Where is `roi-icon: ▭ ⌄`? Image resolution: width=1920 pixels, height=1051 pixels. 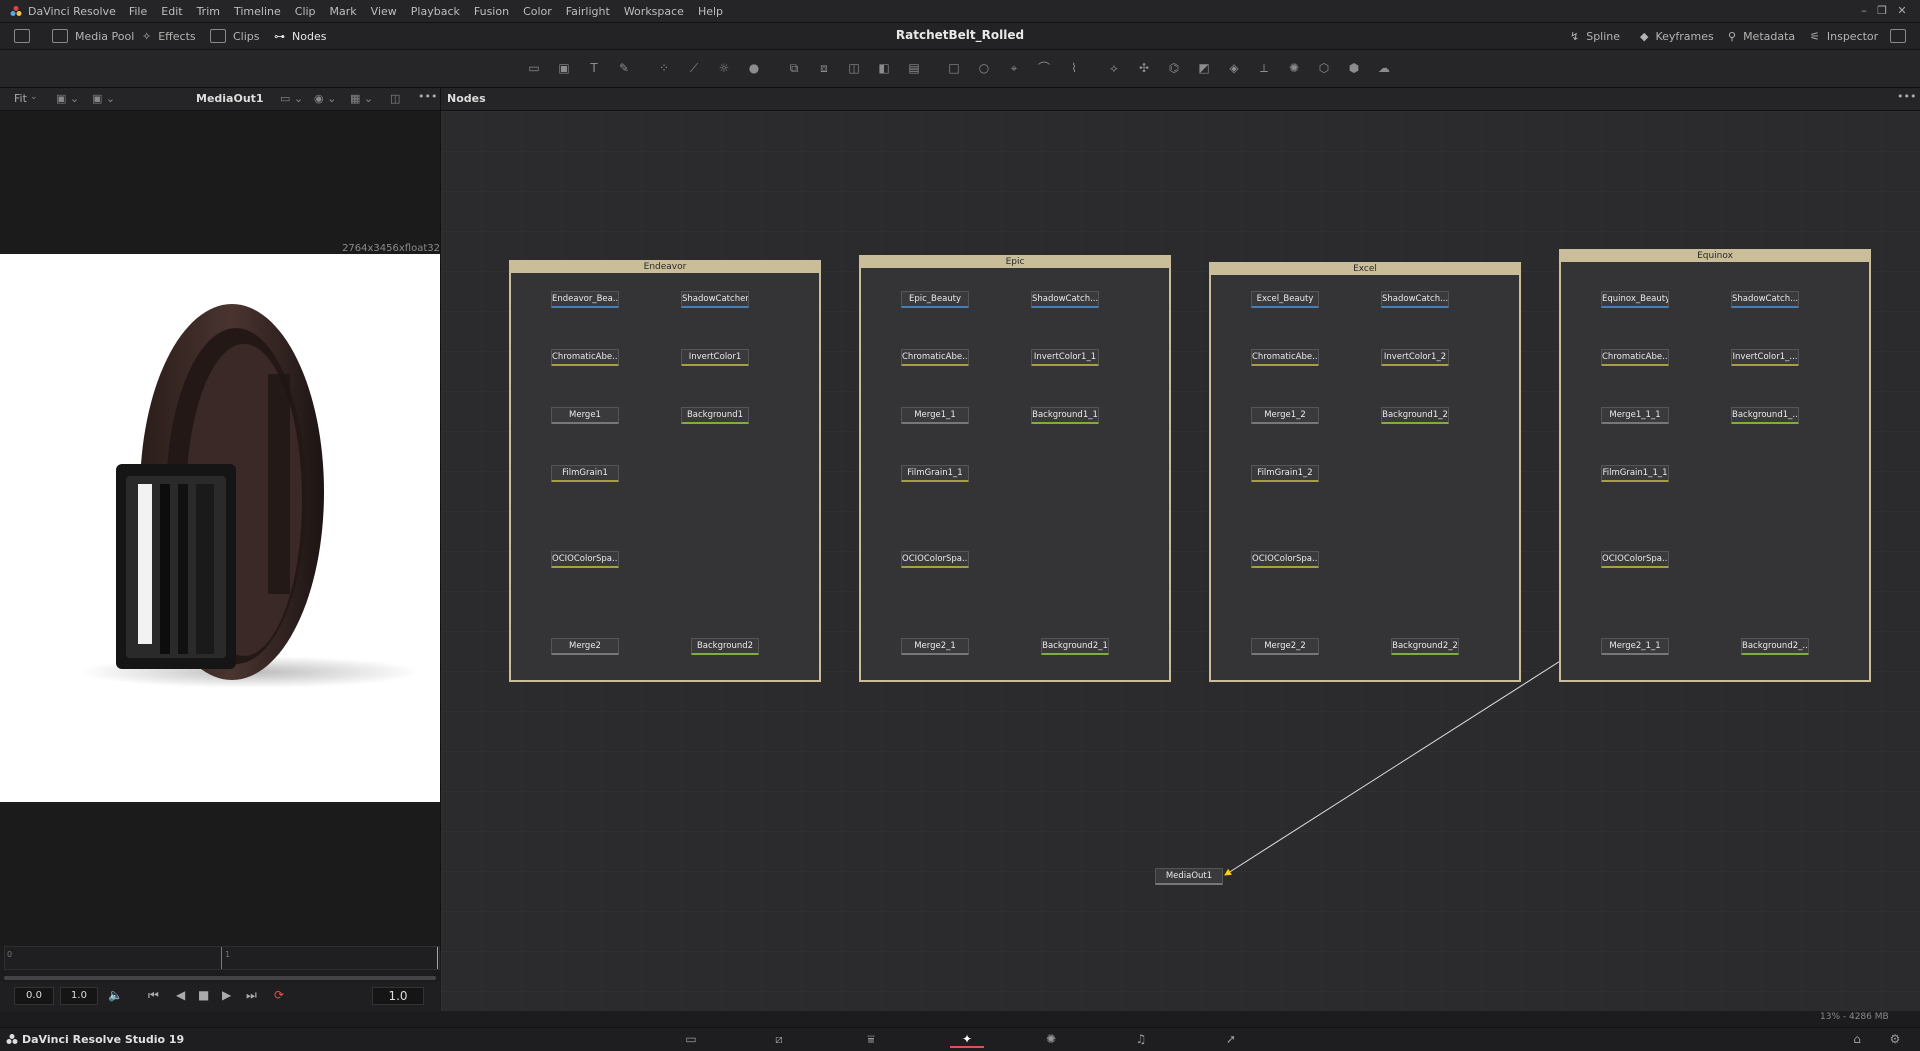
roi-icon: ▭ ⌄ is located at coordinates (291, 98).